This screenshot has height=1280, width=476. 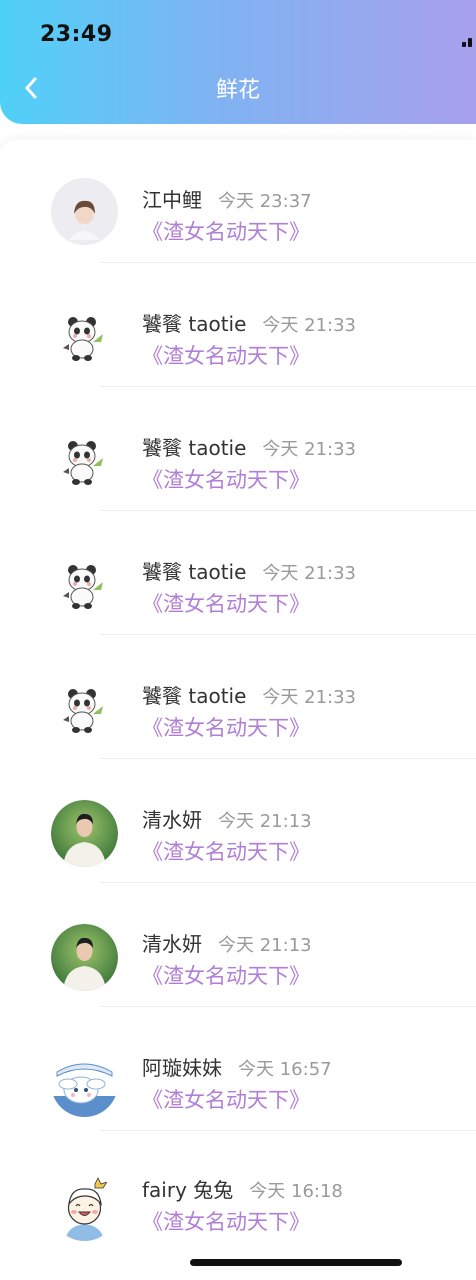 What do you see at coordinates (172, 200) in the screenshot?
I see `user-name: 江中鲤` at bounding box center [172, 200].